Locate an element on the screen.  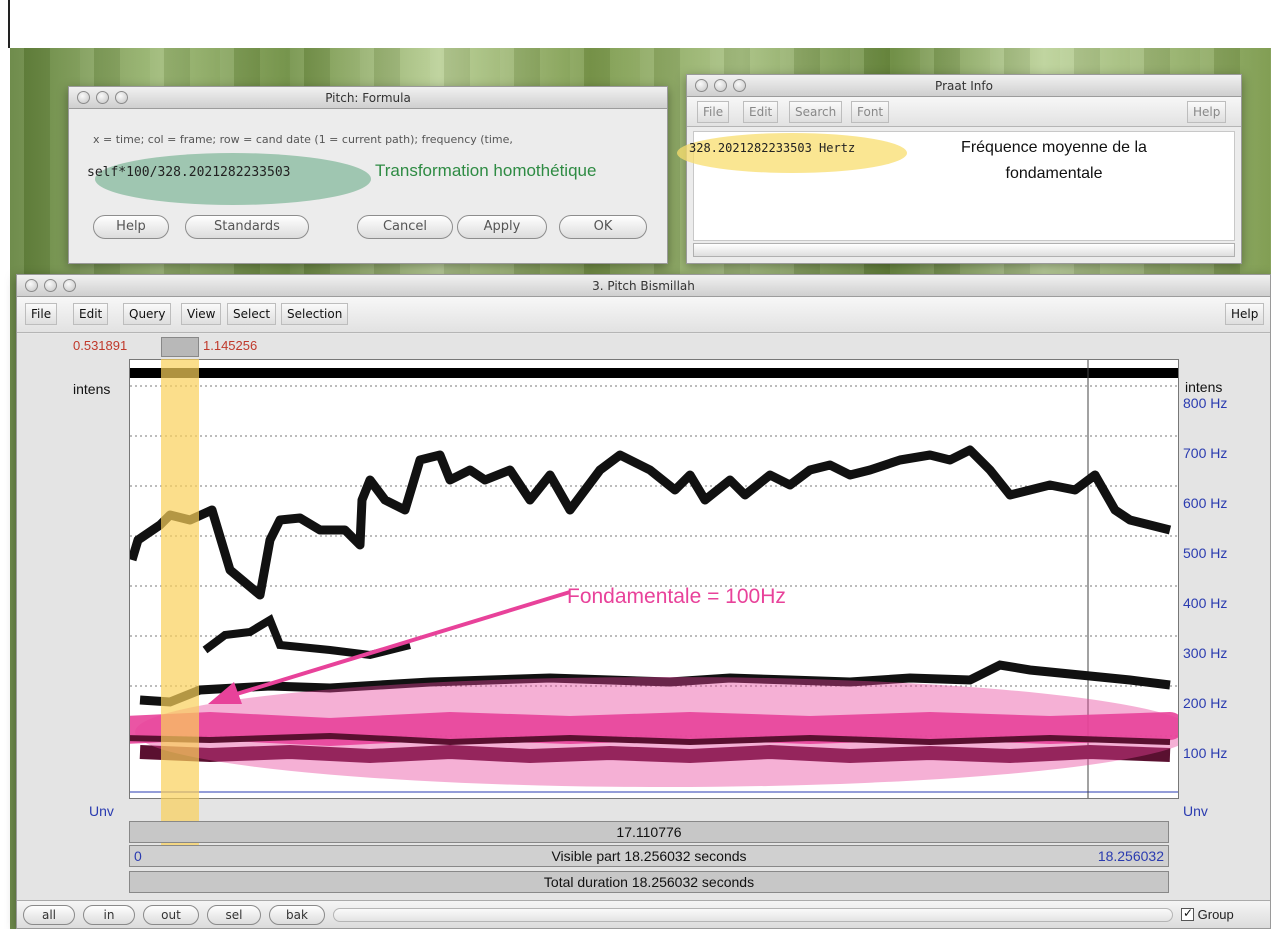
selection-marker is located at coordinates (180, 347).